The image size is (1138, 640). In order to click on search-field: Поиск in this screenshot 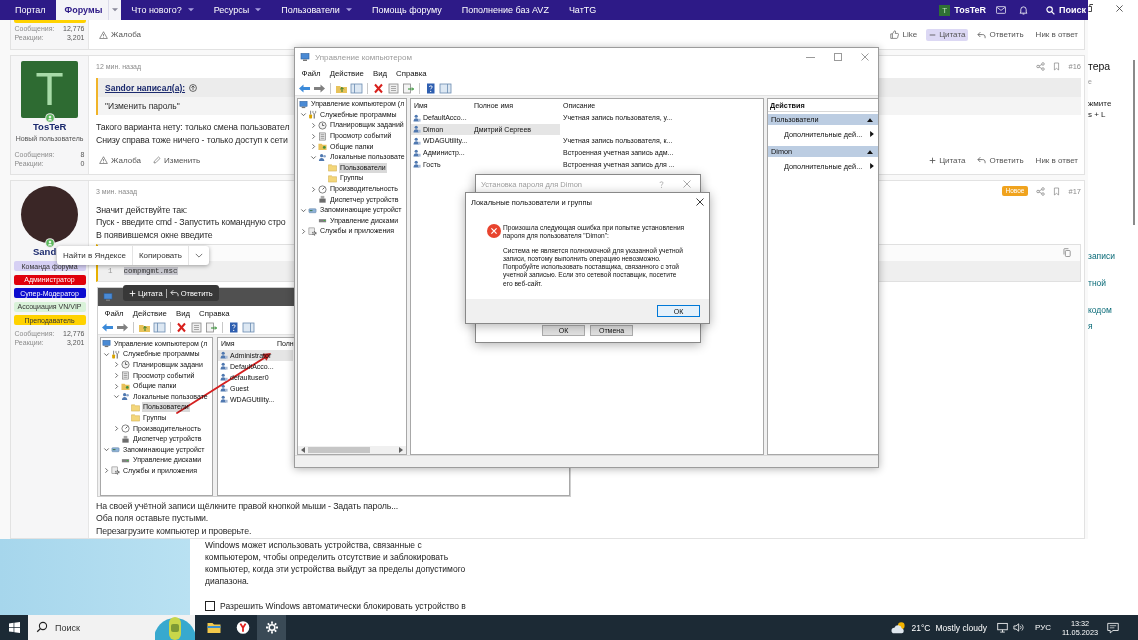, I will do `click(104, 627)`.